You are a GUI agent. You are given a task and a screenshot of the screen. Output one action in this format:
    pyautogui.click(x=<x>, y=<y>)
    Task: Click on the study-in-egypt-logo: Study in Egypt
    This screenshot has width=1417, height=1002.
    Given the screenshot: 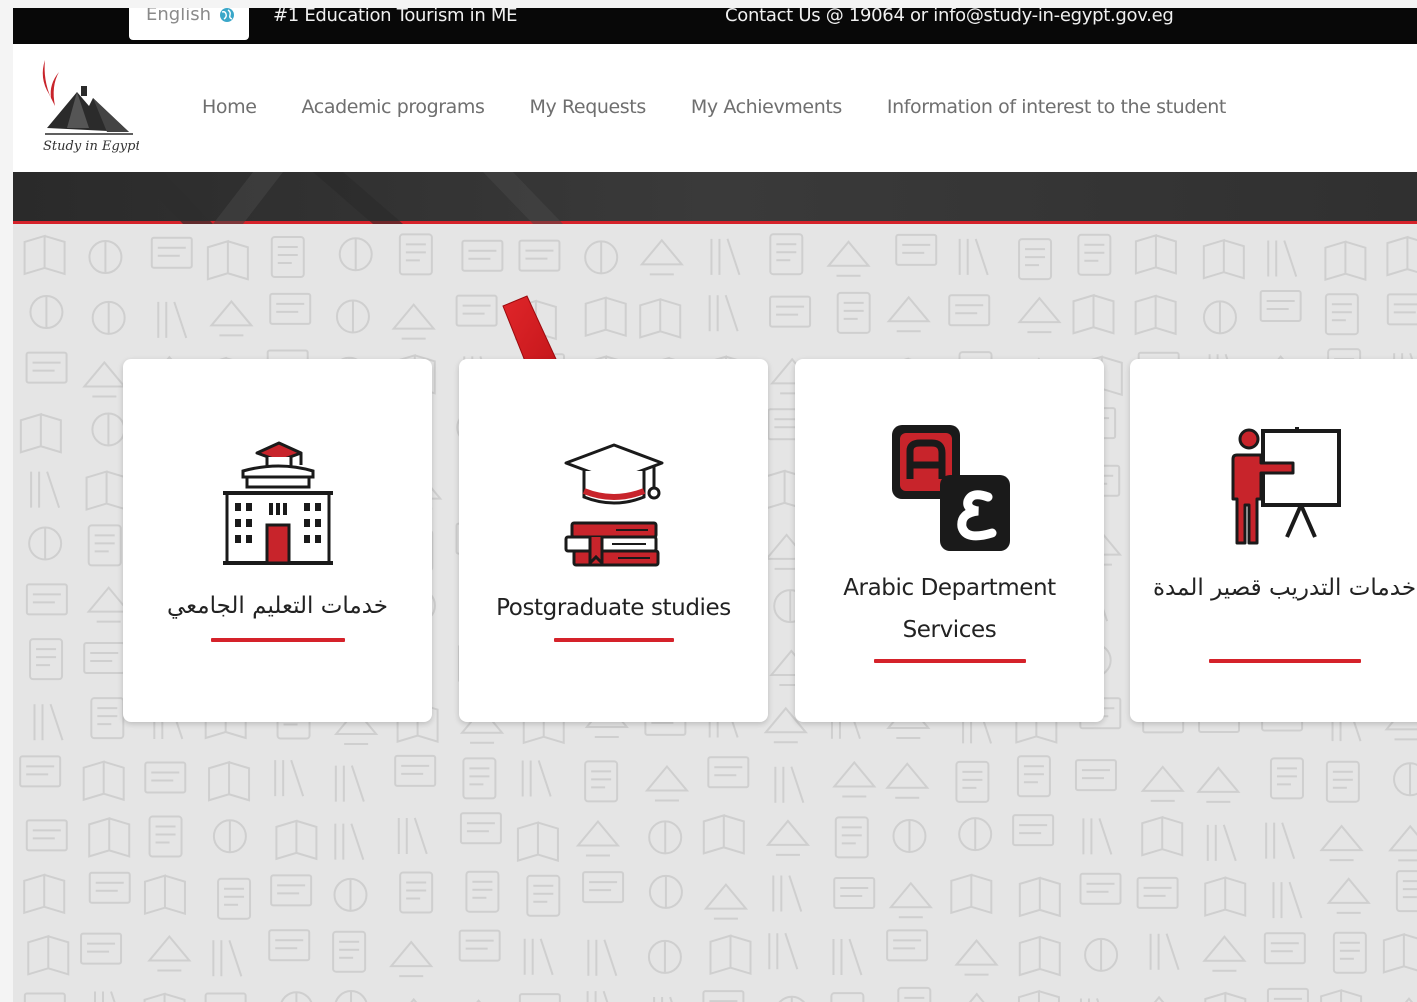 What is the action you would take?
    pyautogui.click(x=88, y=109)
    